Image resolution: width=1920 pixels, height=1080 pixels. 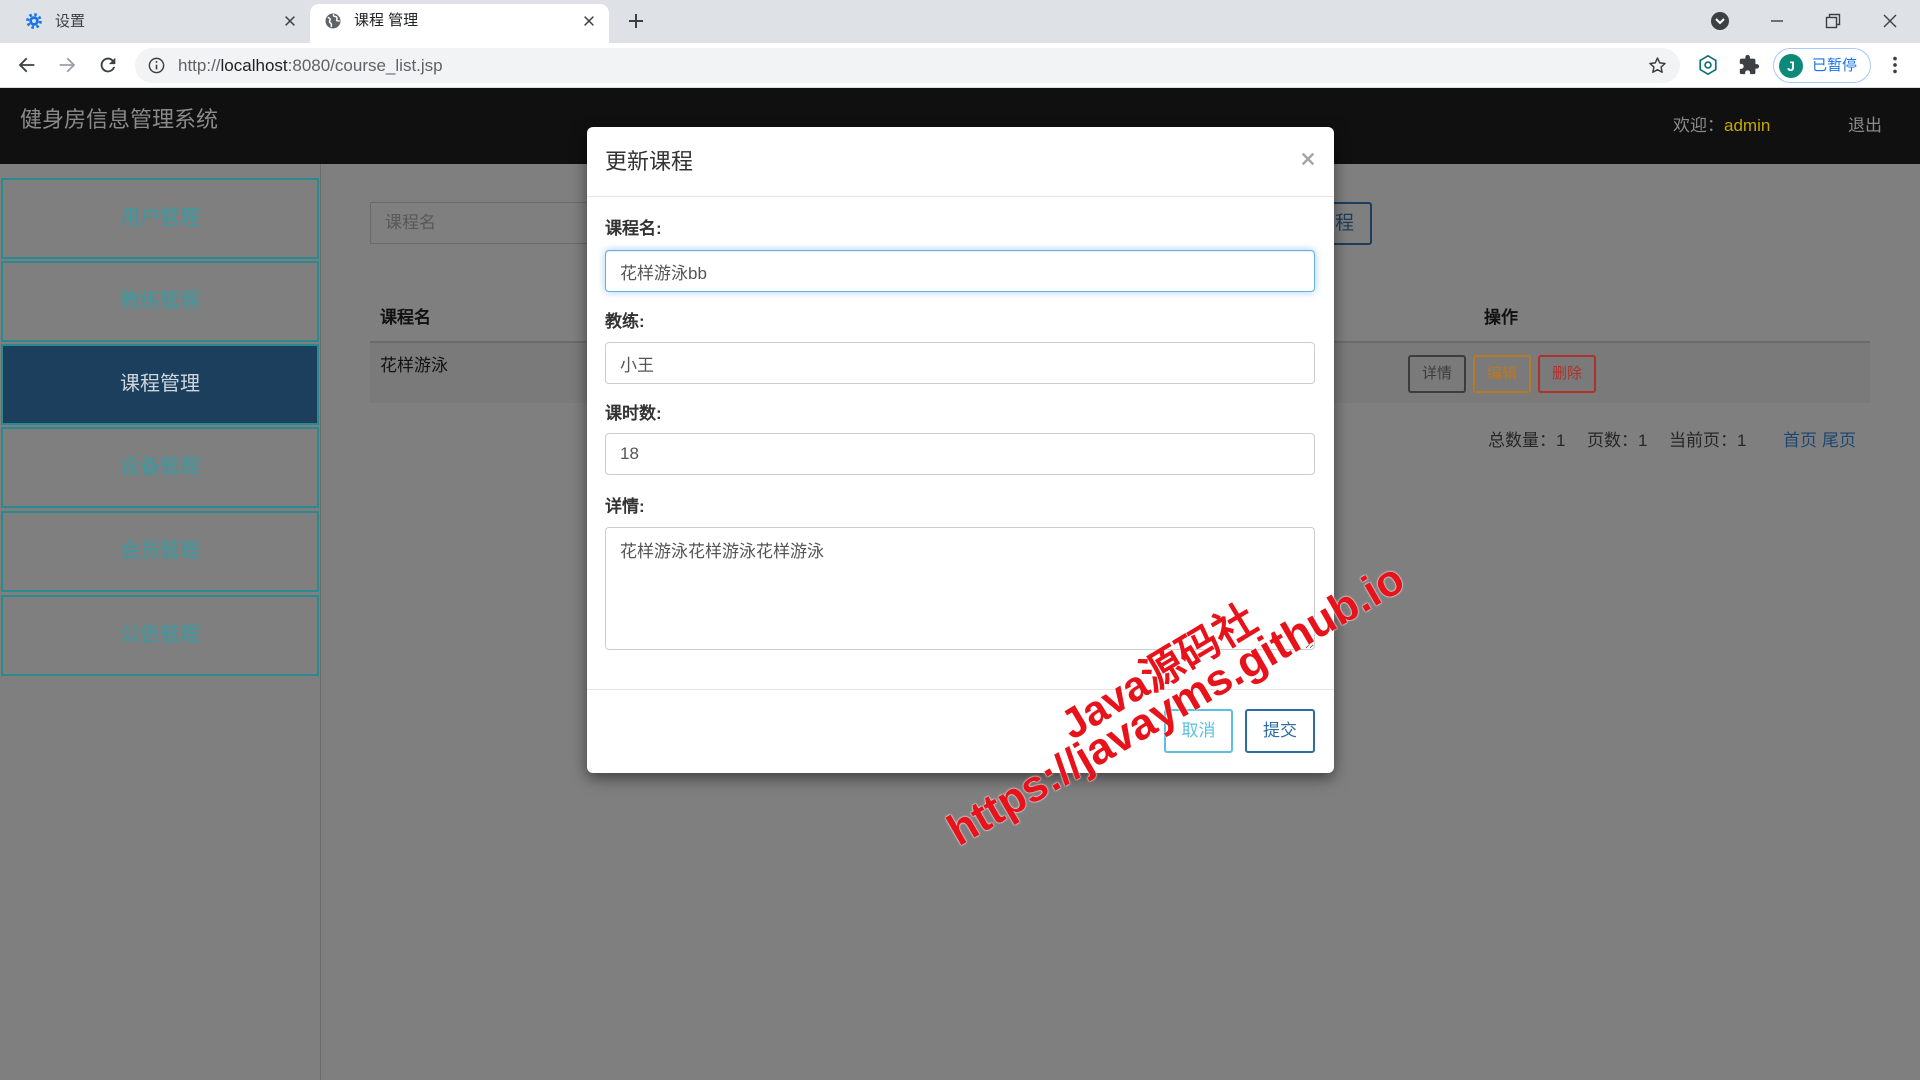 What do you see at coordinates (907, 65) in the screenshot?
I see `address-bar: http://localhost:8080/course_list.jsp` at bounding box center [907, 65].